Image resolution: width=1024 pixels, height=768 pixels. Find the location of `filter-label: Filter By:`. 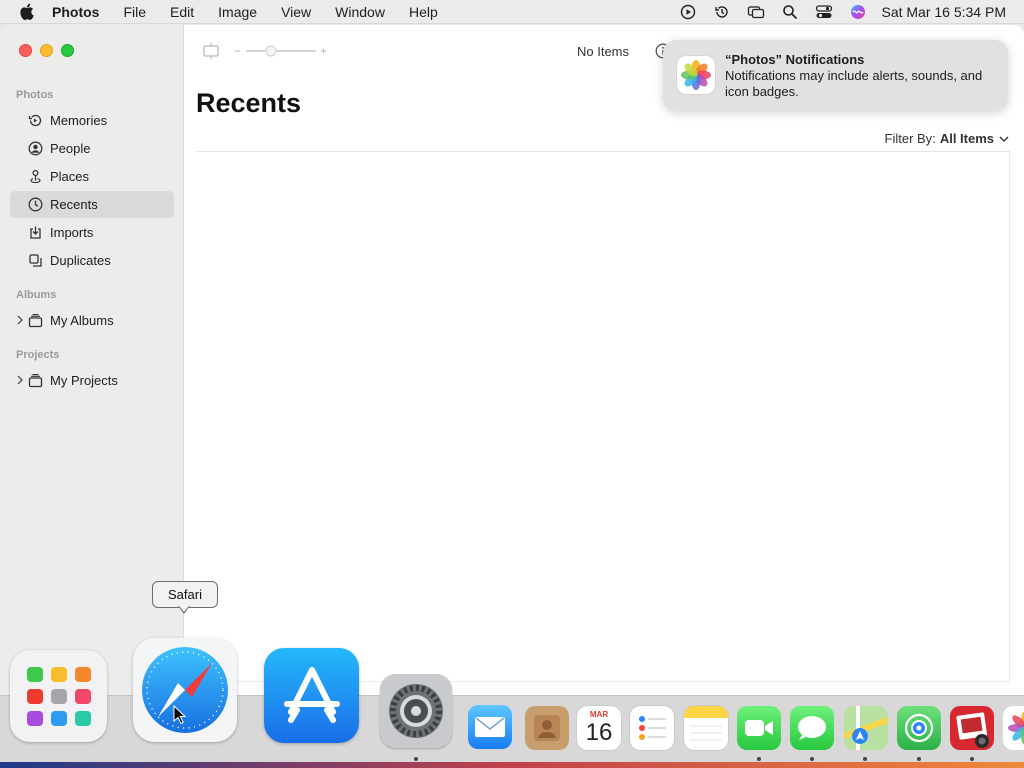

filter-label: Filter By: is located at coordinates (910, 138).